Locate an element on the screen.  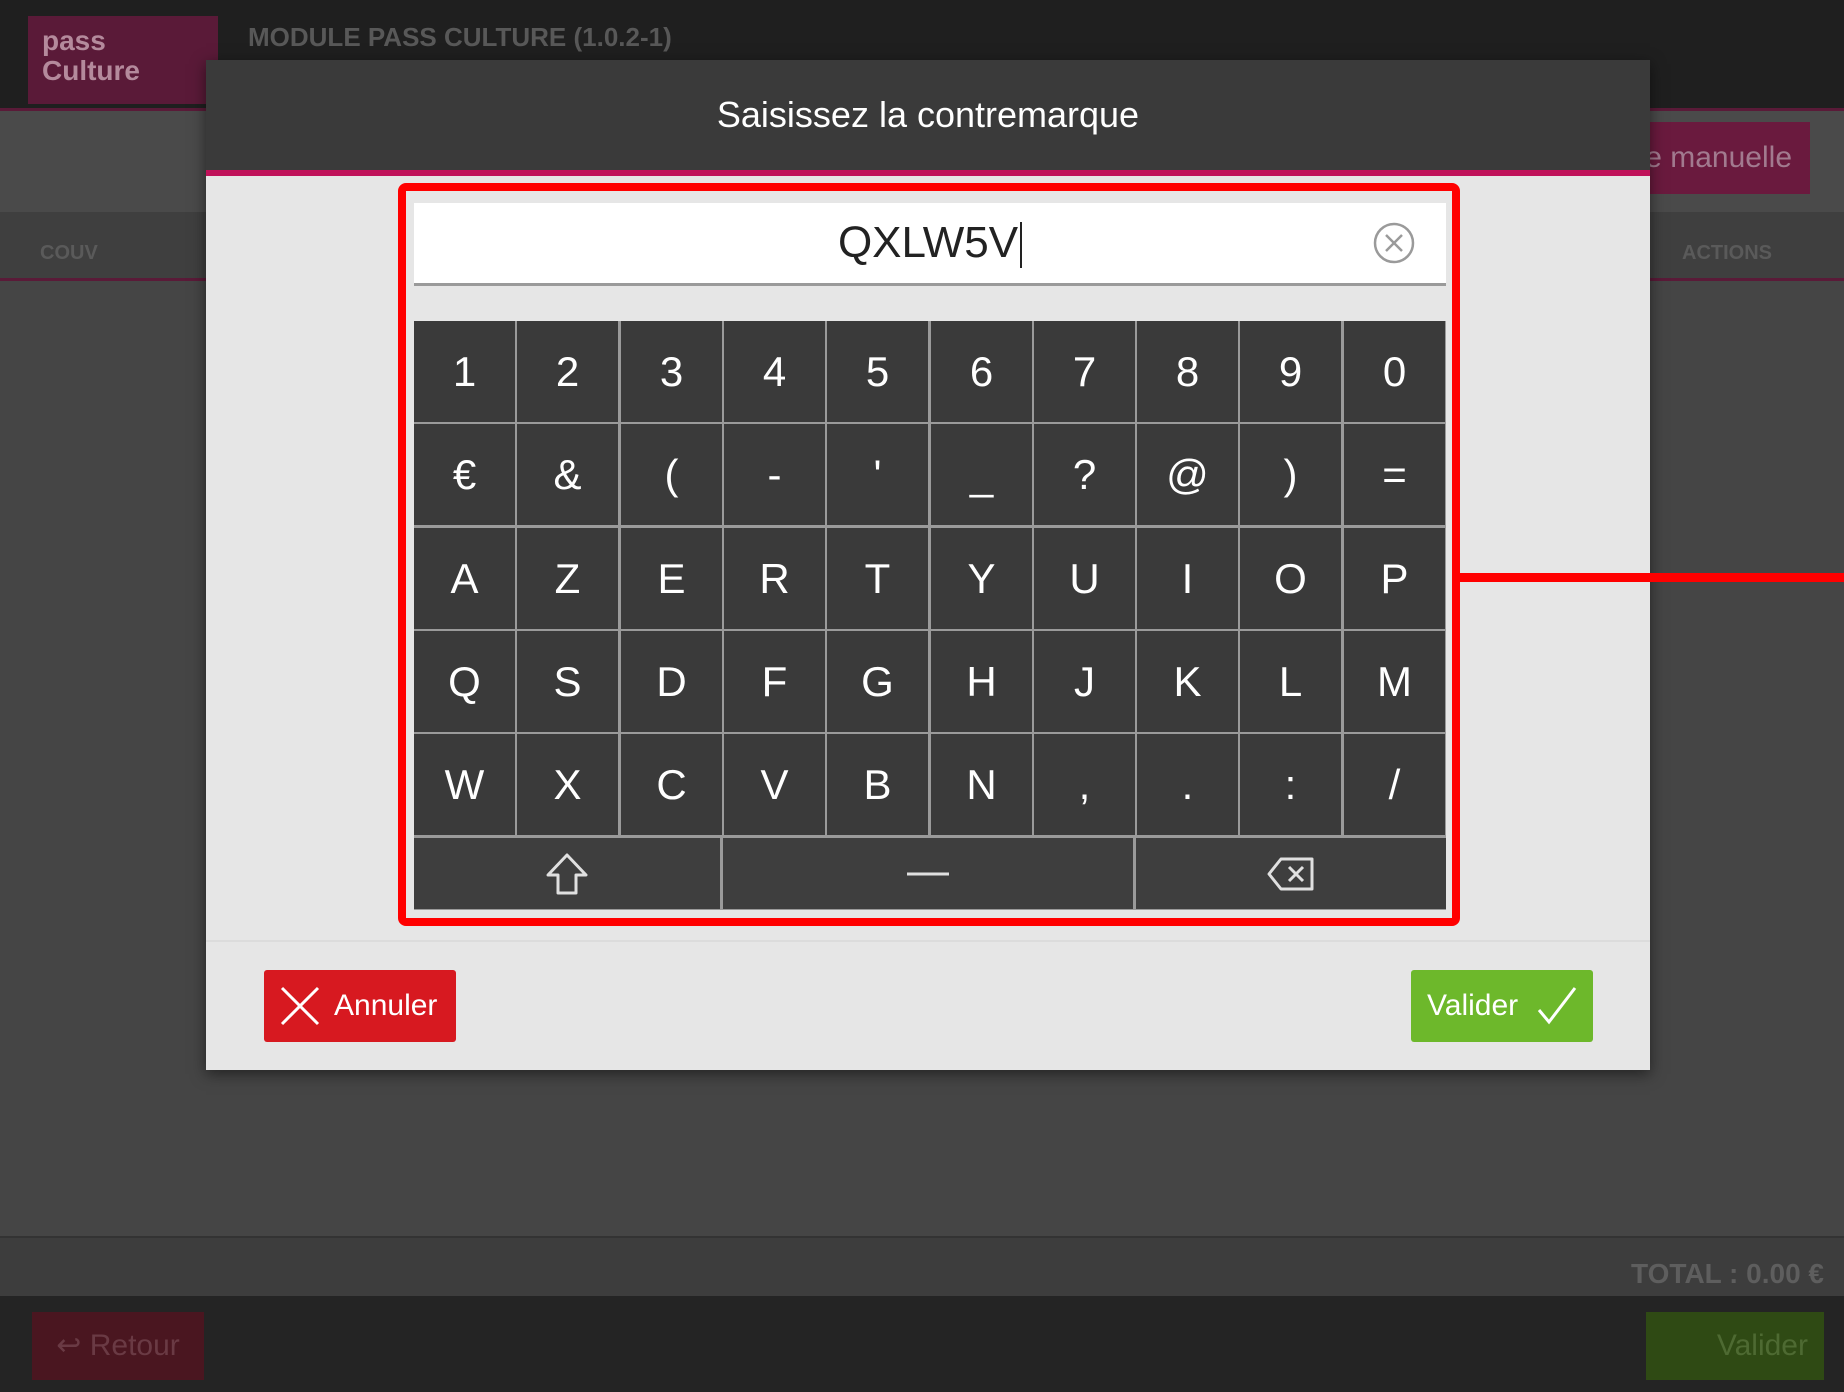
cancel-button-label: Annuler is located at coordinates (386, 1005).